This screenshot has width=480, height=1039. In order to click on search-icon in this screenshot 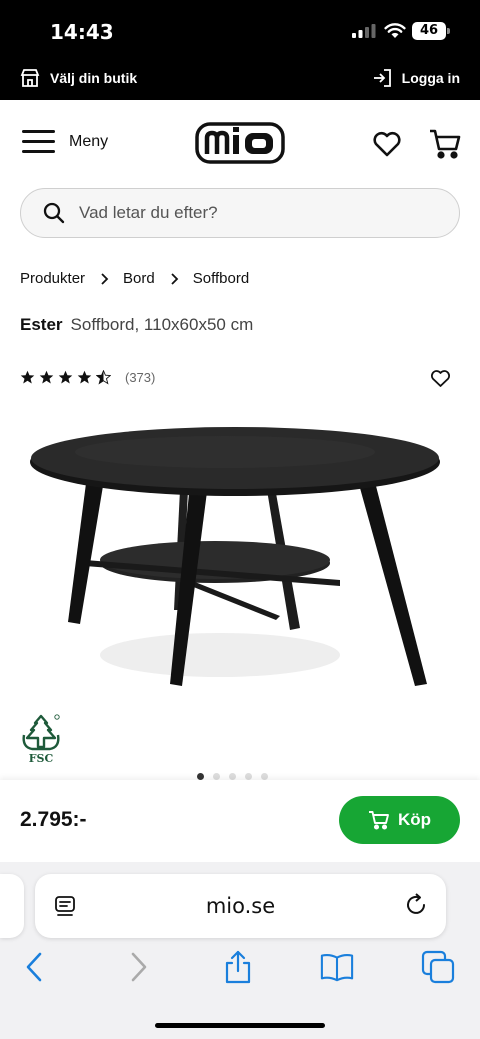, I will do `click(54, 213)`.